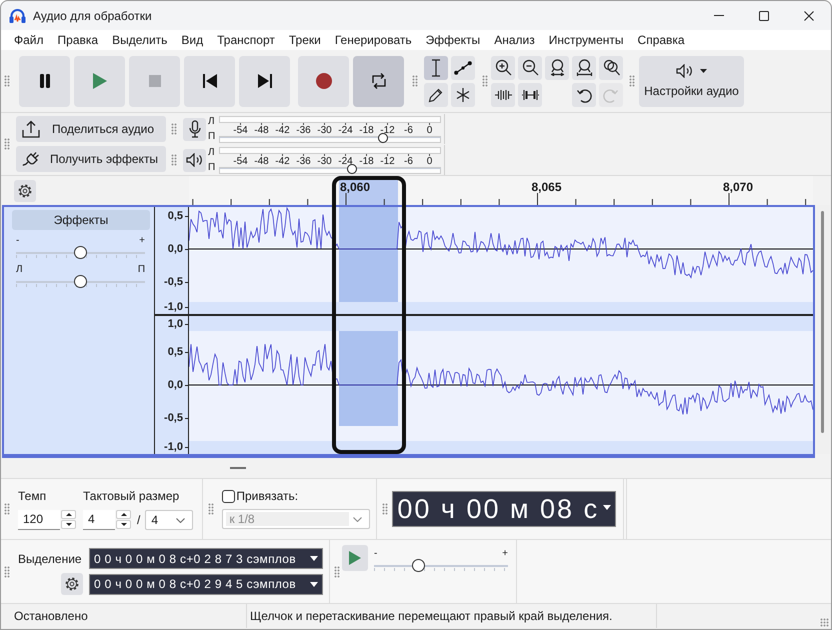  I want to click on pause-icon, so click(45, 81).